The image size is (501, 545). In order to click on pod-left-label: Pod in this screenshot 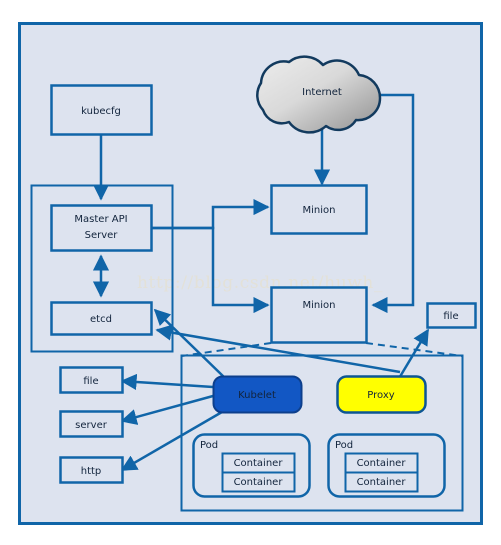, I will do `click(209, 445)`.